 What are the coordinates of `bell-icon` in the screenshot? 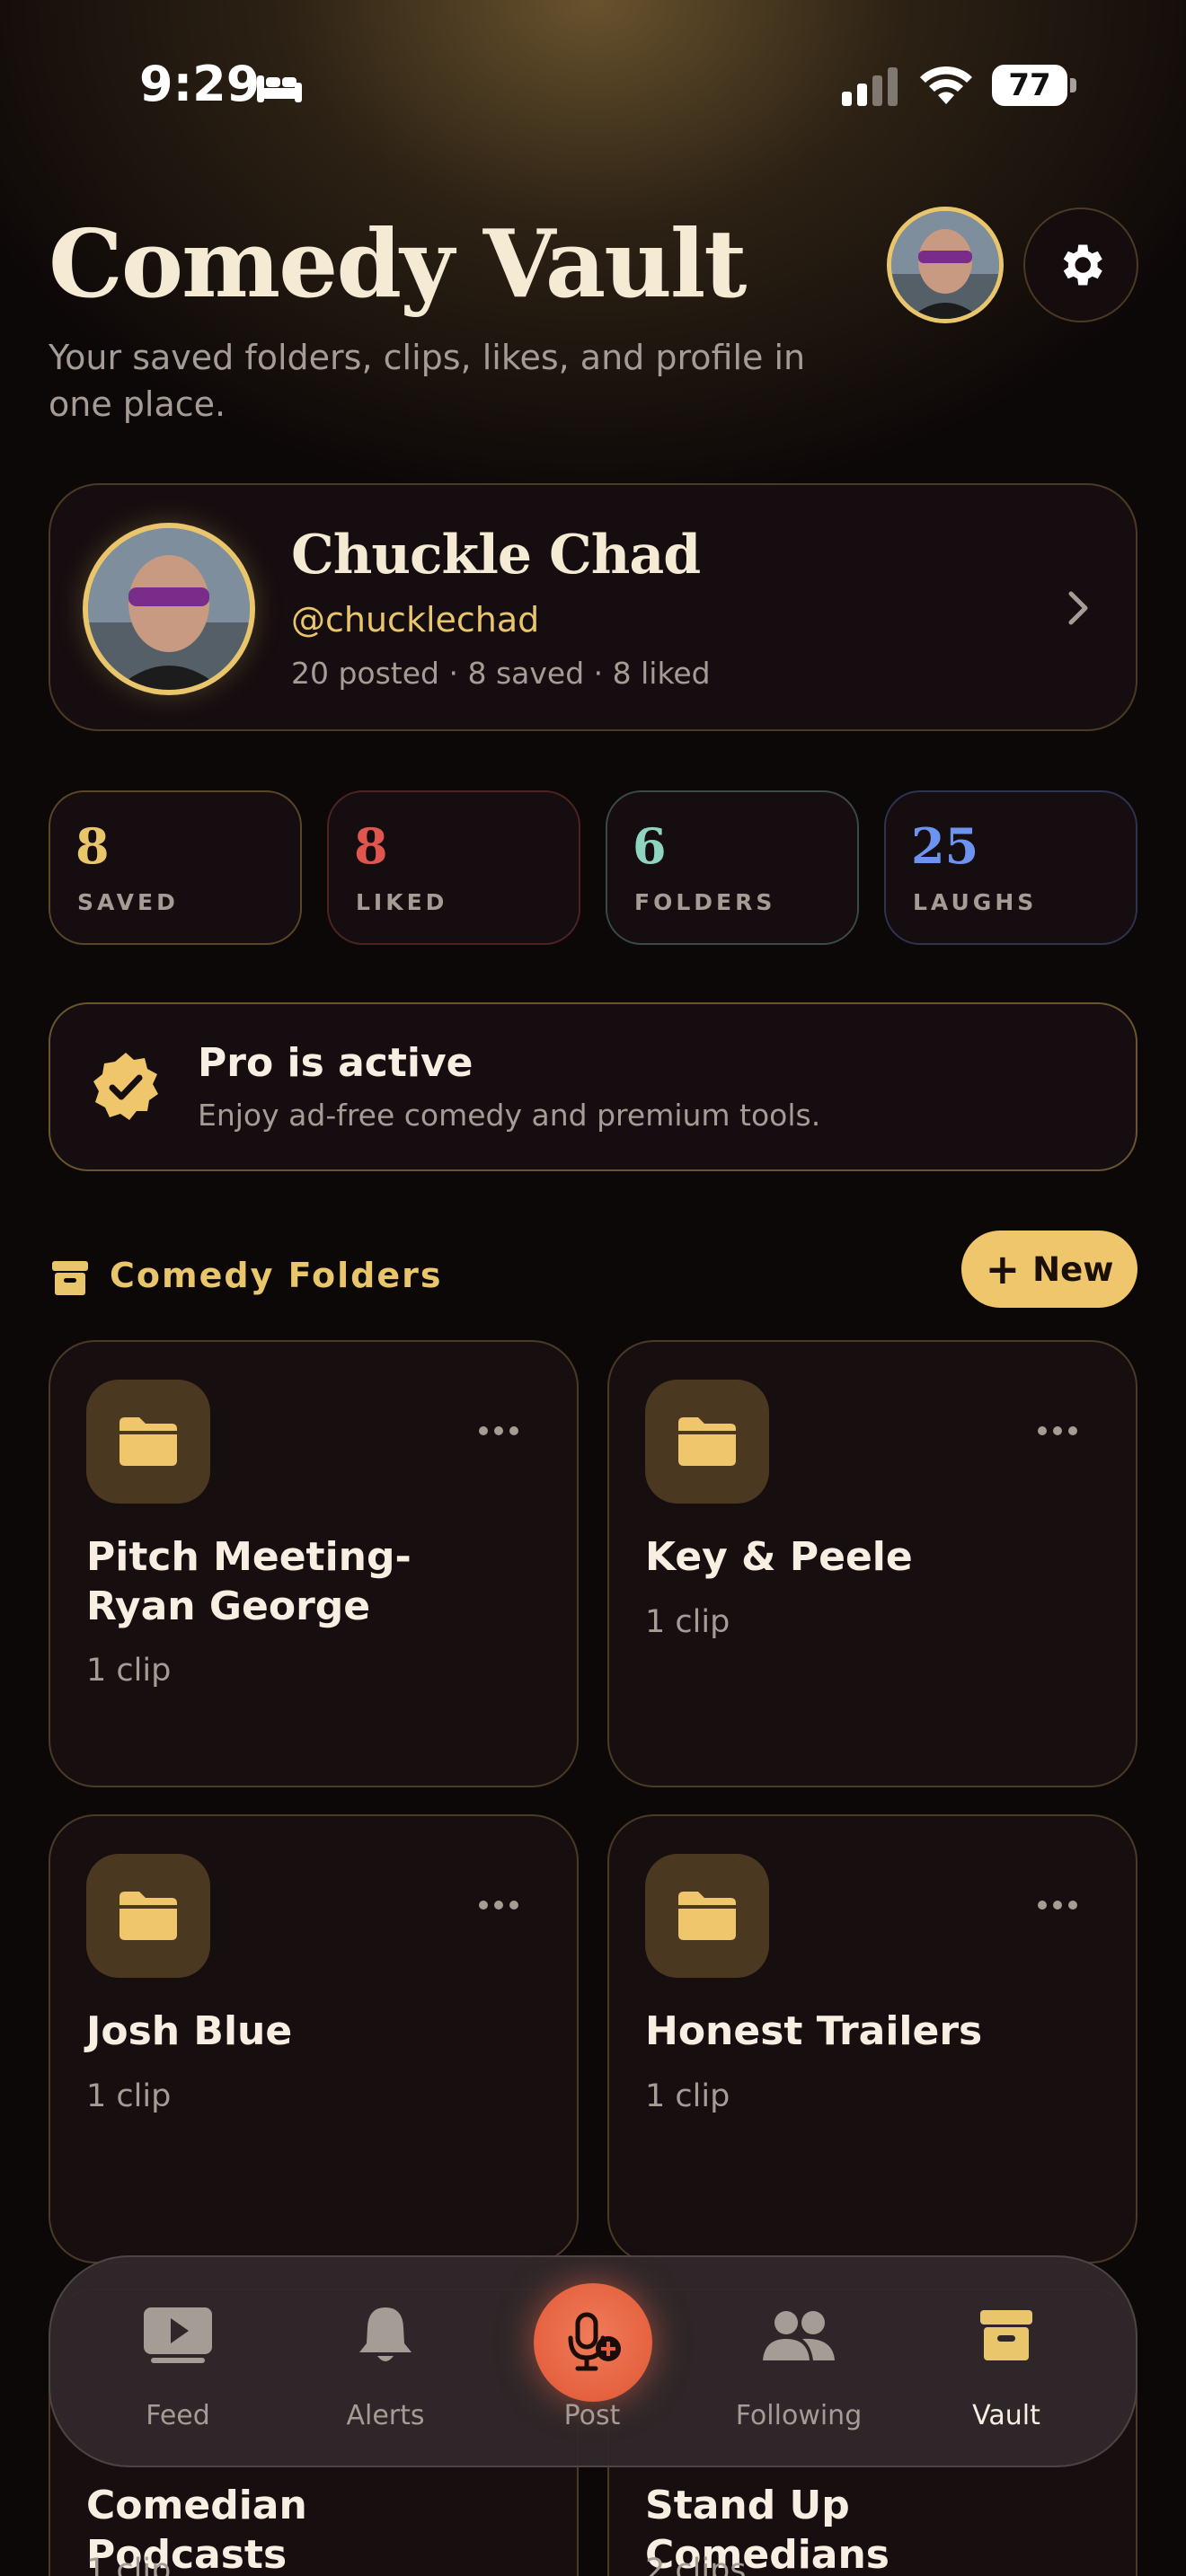 It's located at (385, 2335).